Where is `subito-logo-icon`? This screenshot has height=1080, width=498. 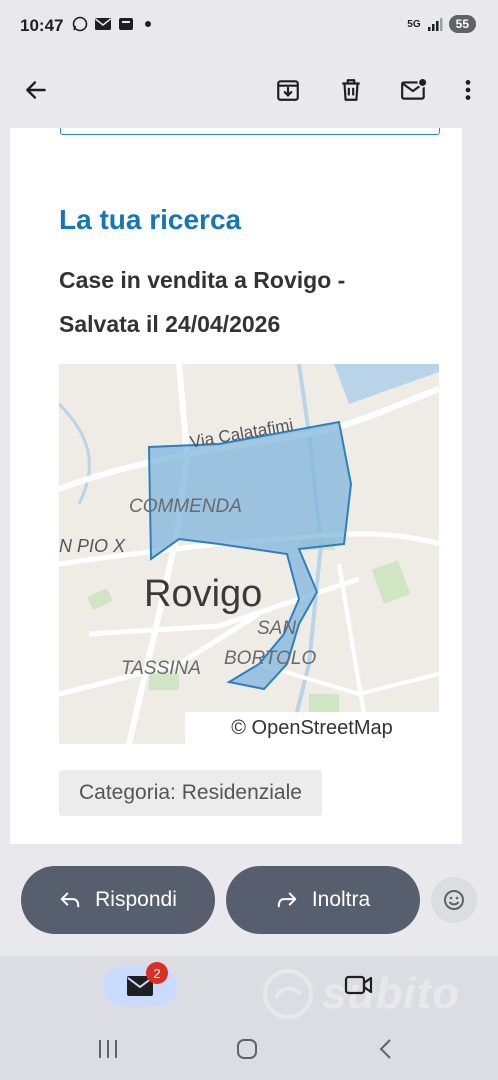 subito-logo-icon is located at coordinates (288, 994).